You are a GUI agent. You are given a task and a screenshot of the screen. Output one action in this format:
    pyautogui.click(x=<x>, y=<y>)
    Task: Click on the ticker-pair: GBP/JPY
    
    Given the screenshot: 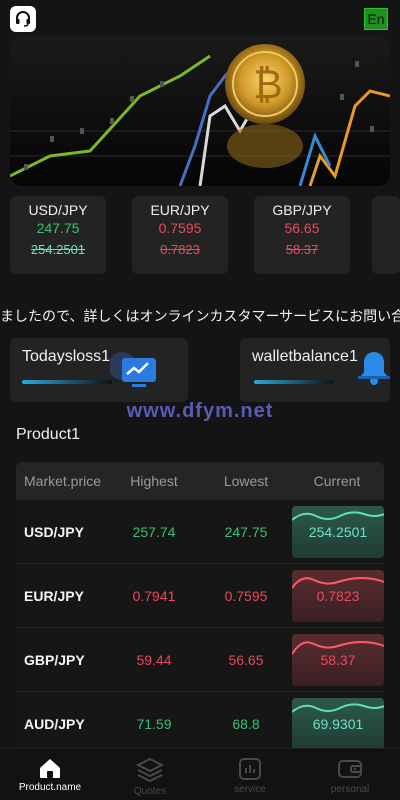 What is the action you would take?
    pyautogui.click(x=302, y=210)
    